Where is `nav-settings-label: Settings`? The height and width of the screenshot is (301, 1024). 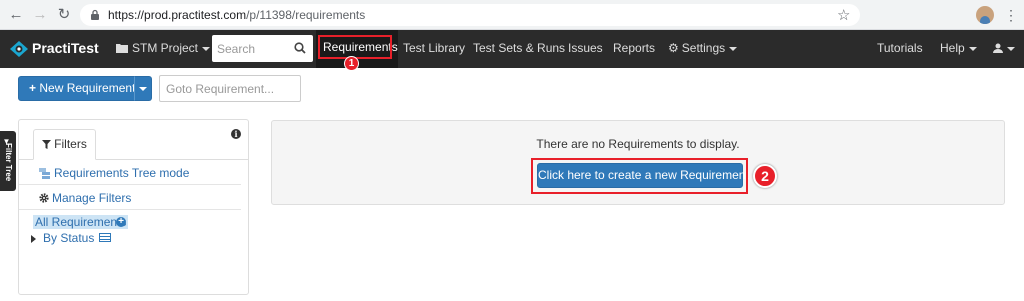
nav-settings-label: Settings is located at coordinates (703, 48).